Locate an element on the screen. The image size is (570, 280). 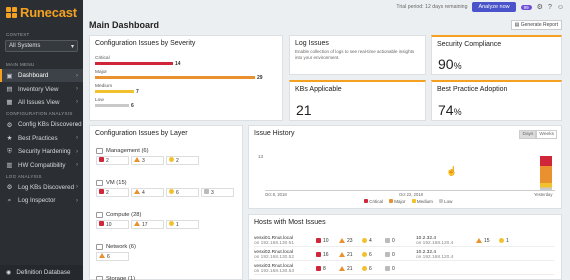
tab-weeks: Weeks is located at coordinates (546, 134).